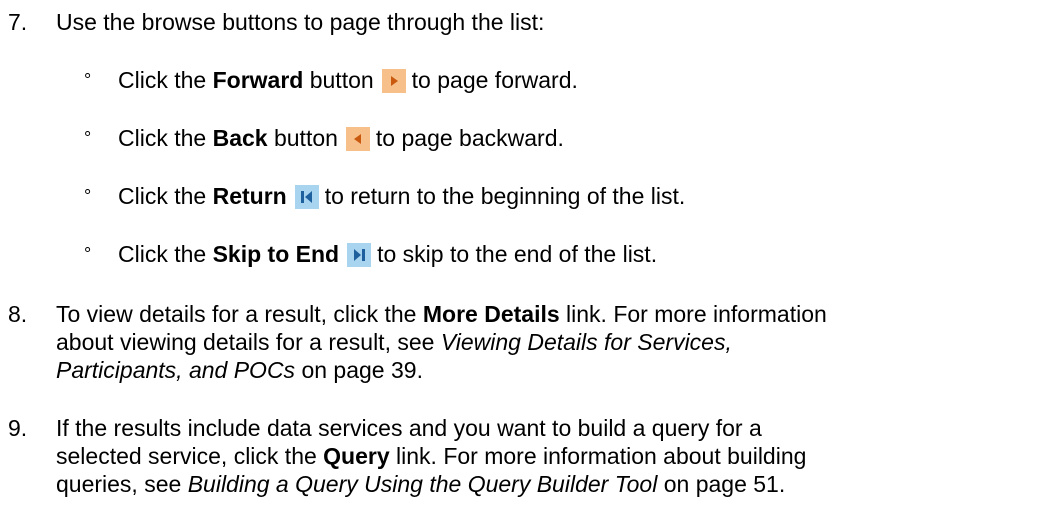  What do you see at coordinates (18, 428) in the screenshot?
I see `step-number: 9.` at bounding box center [18, 428].